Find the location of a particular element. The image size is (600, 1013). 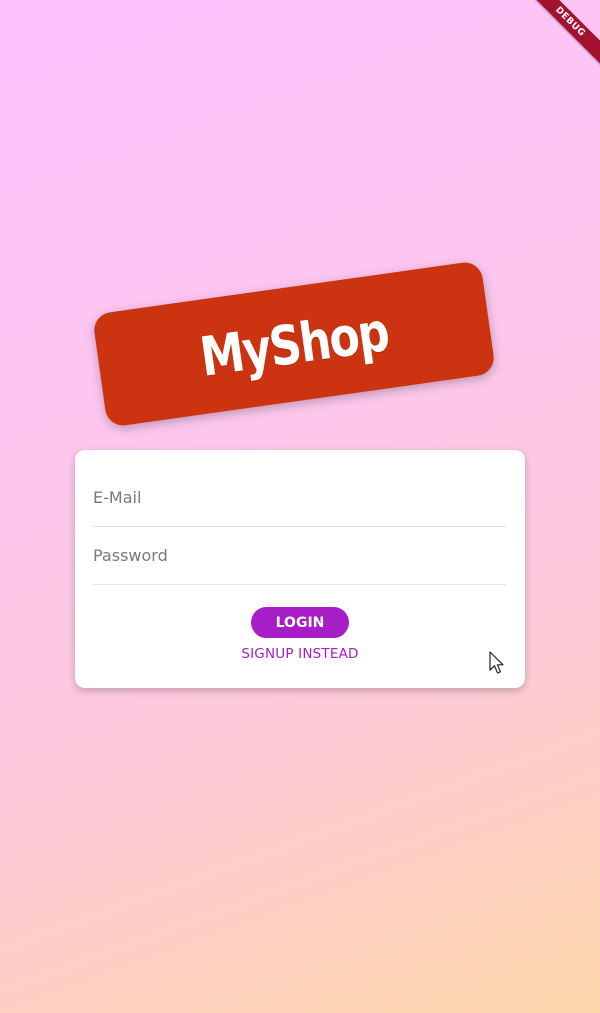

debug-banner-label: DEBUG is located at coordinates (560, 35).